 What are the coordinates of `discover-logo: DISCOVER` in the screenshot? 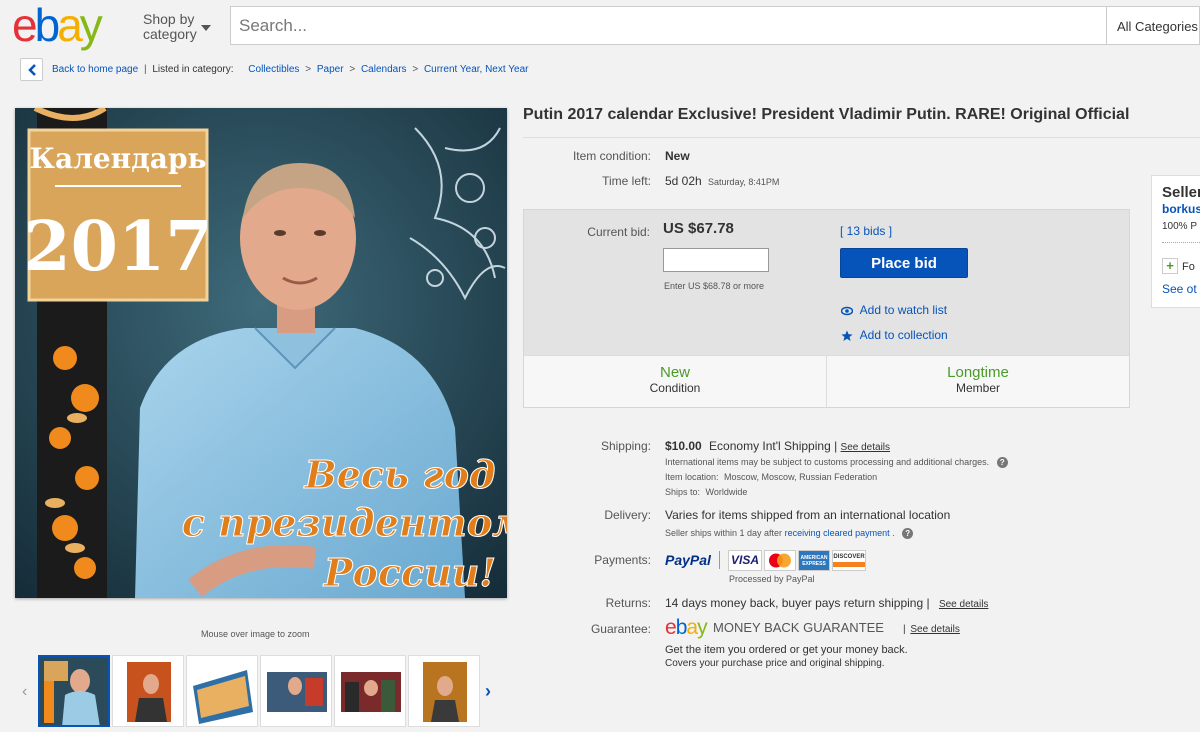 It's located at (849, 560).